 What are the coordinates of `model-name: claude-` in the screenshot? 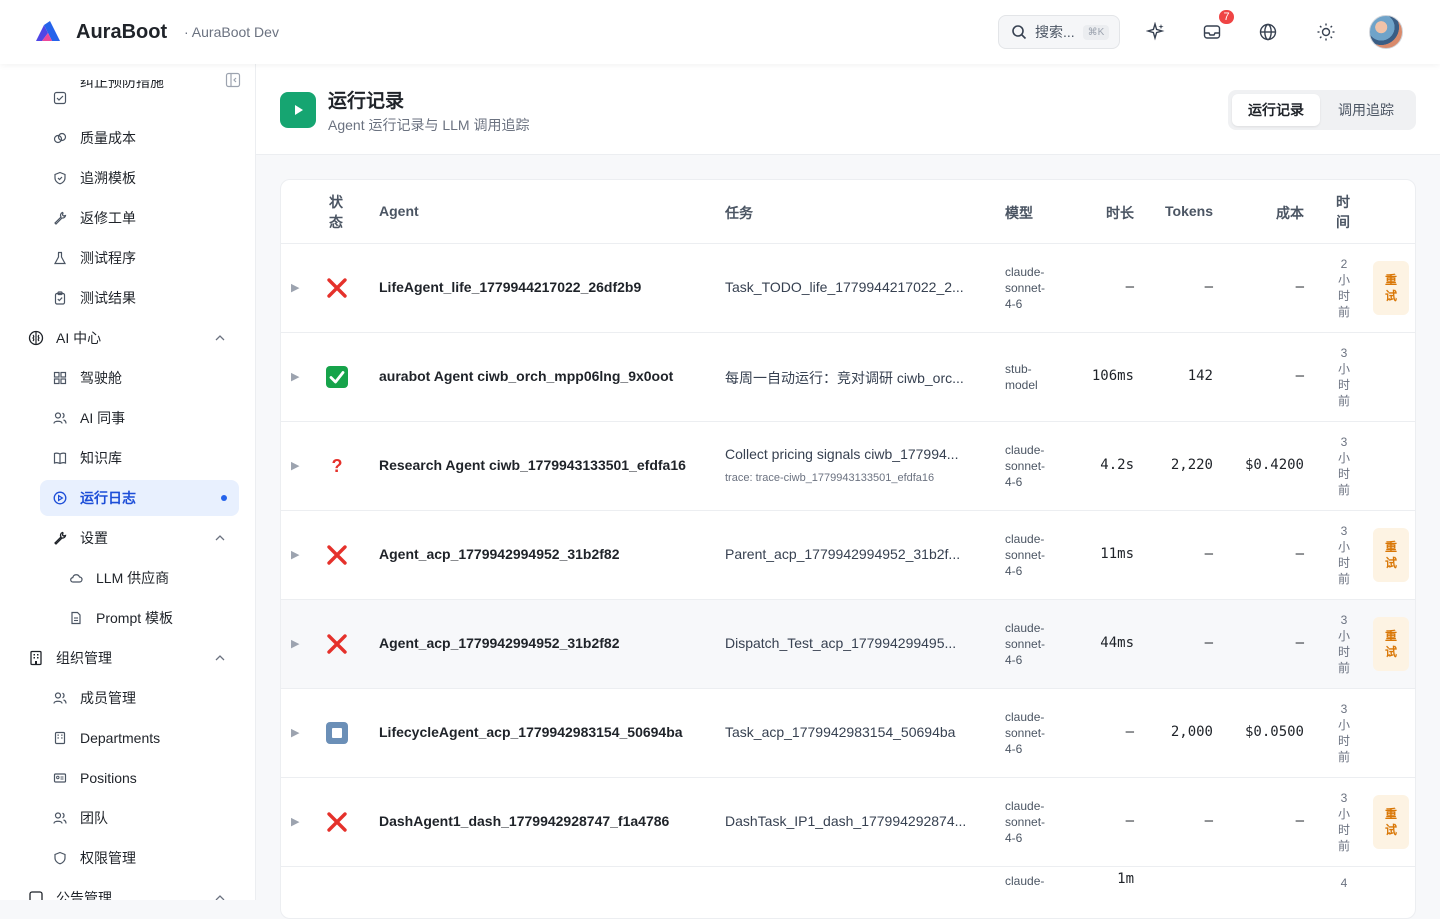 It's located at (1025, 881).